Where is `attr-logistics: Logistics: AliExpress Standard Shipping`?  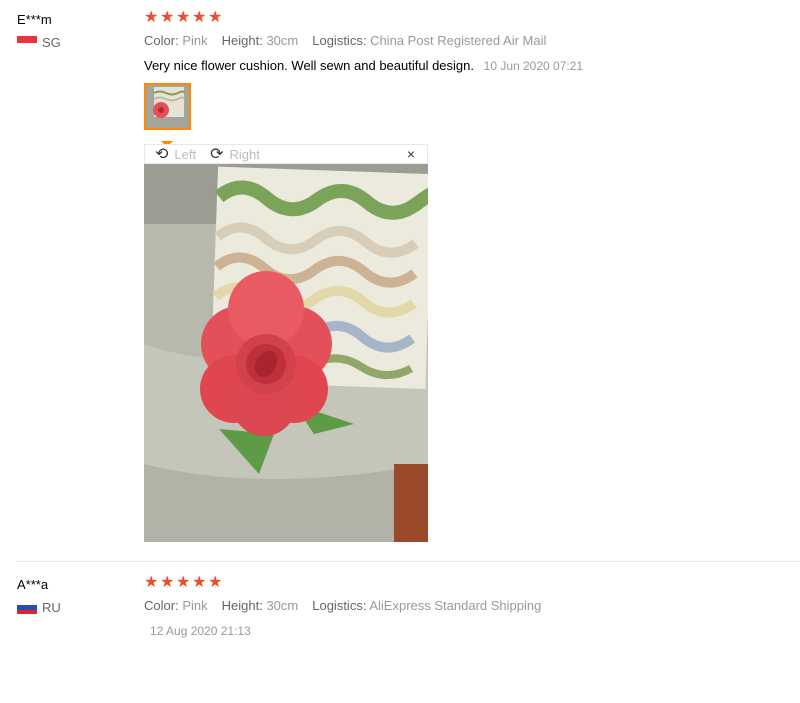 attr-logistics: Logistics: AliExpress Standard Shipping is located at coordinates (427, 605).